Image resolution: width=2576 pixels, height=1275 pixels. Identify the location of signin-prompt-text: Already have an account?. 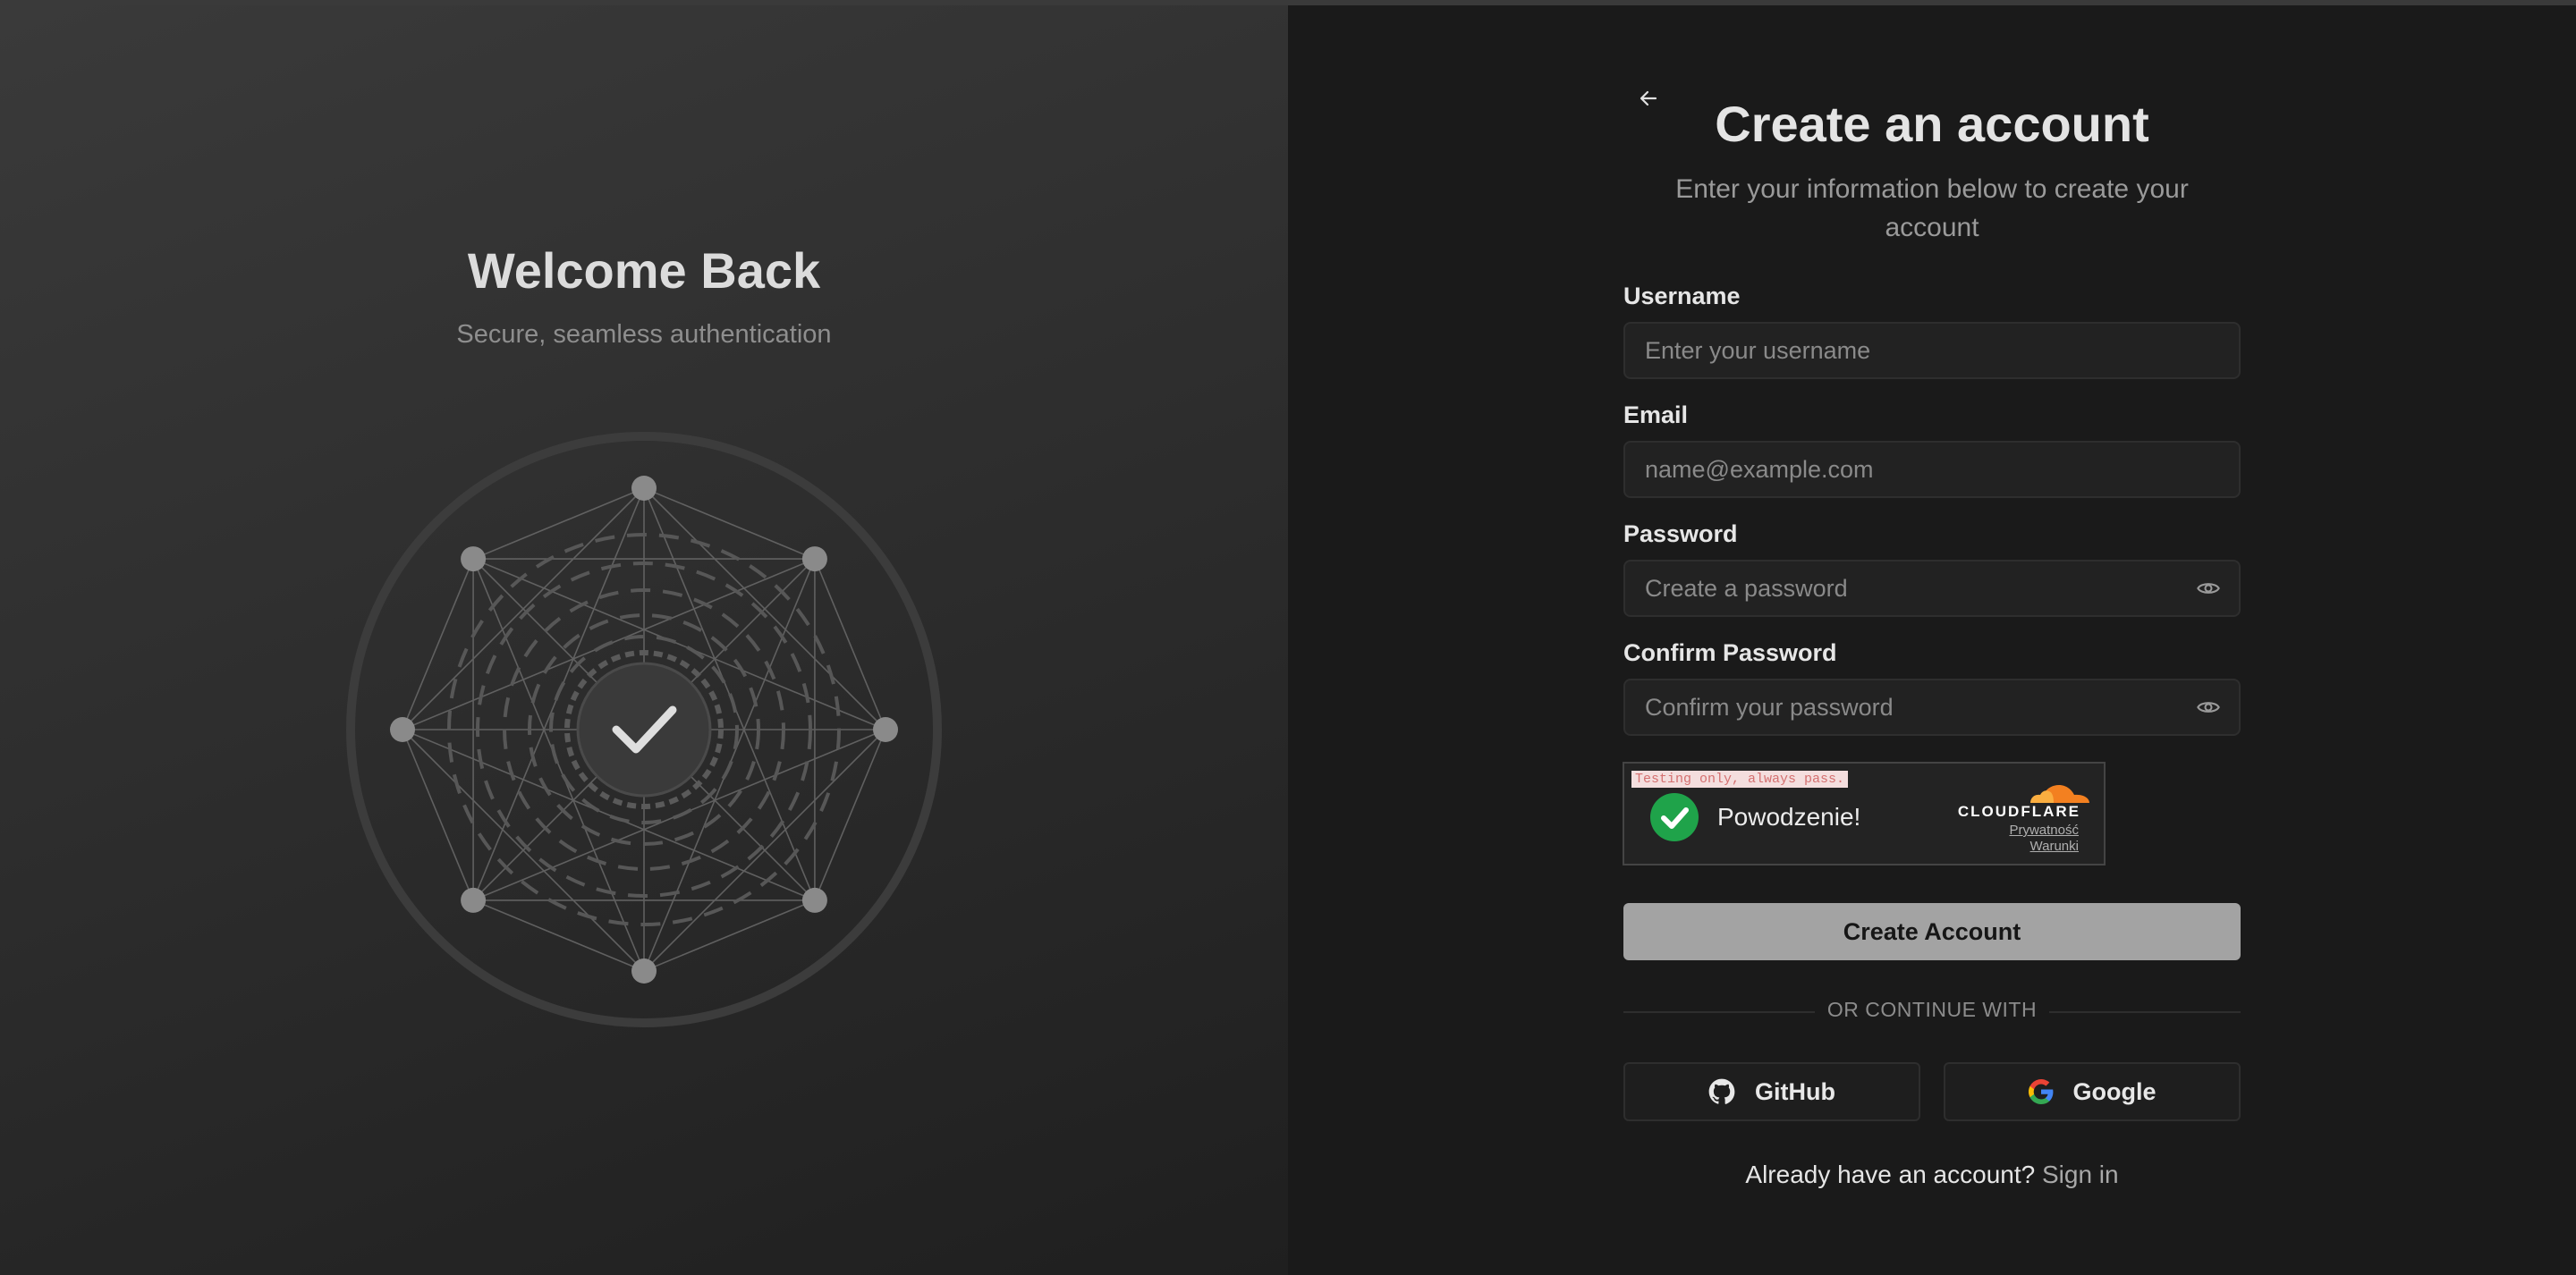
(1890, 1174).